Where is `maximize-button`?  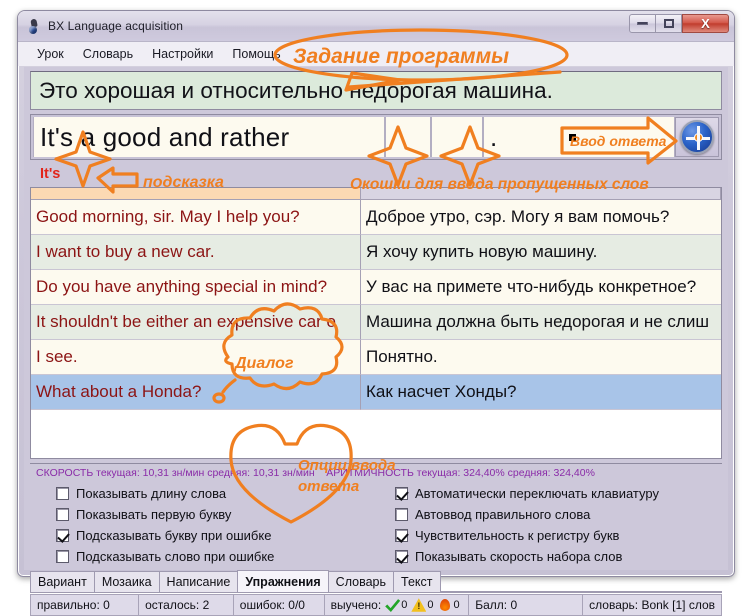
maximize-button is located at coordinates (668, 23).